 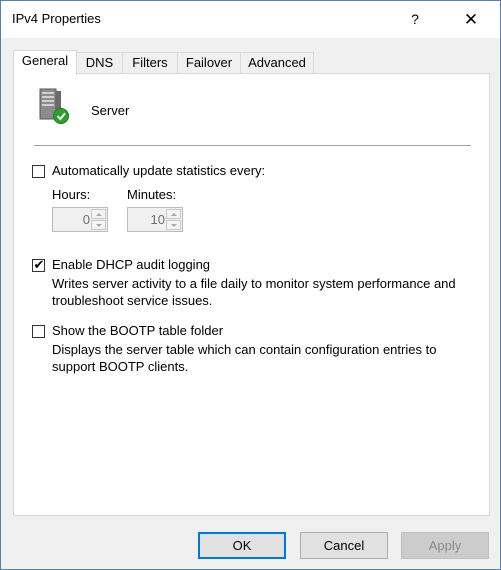 I want to click on hours-up-arrow-icon, so click(x=98, y=214).